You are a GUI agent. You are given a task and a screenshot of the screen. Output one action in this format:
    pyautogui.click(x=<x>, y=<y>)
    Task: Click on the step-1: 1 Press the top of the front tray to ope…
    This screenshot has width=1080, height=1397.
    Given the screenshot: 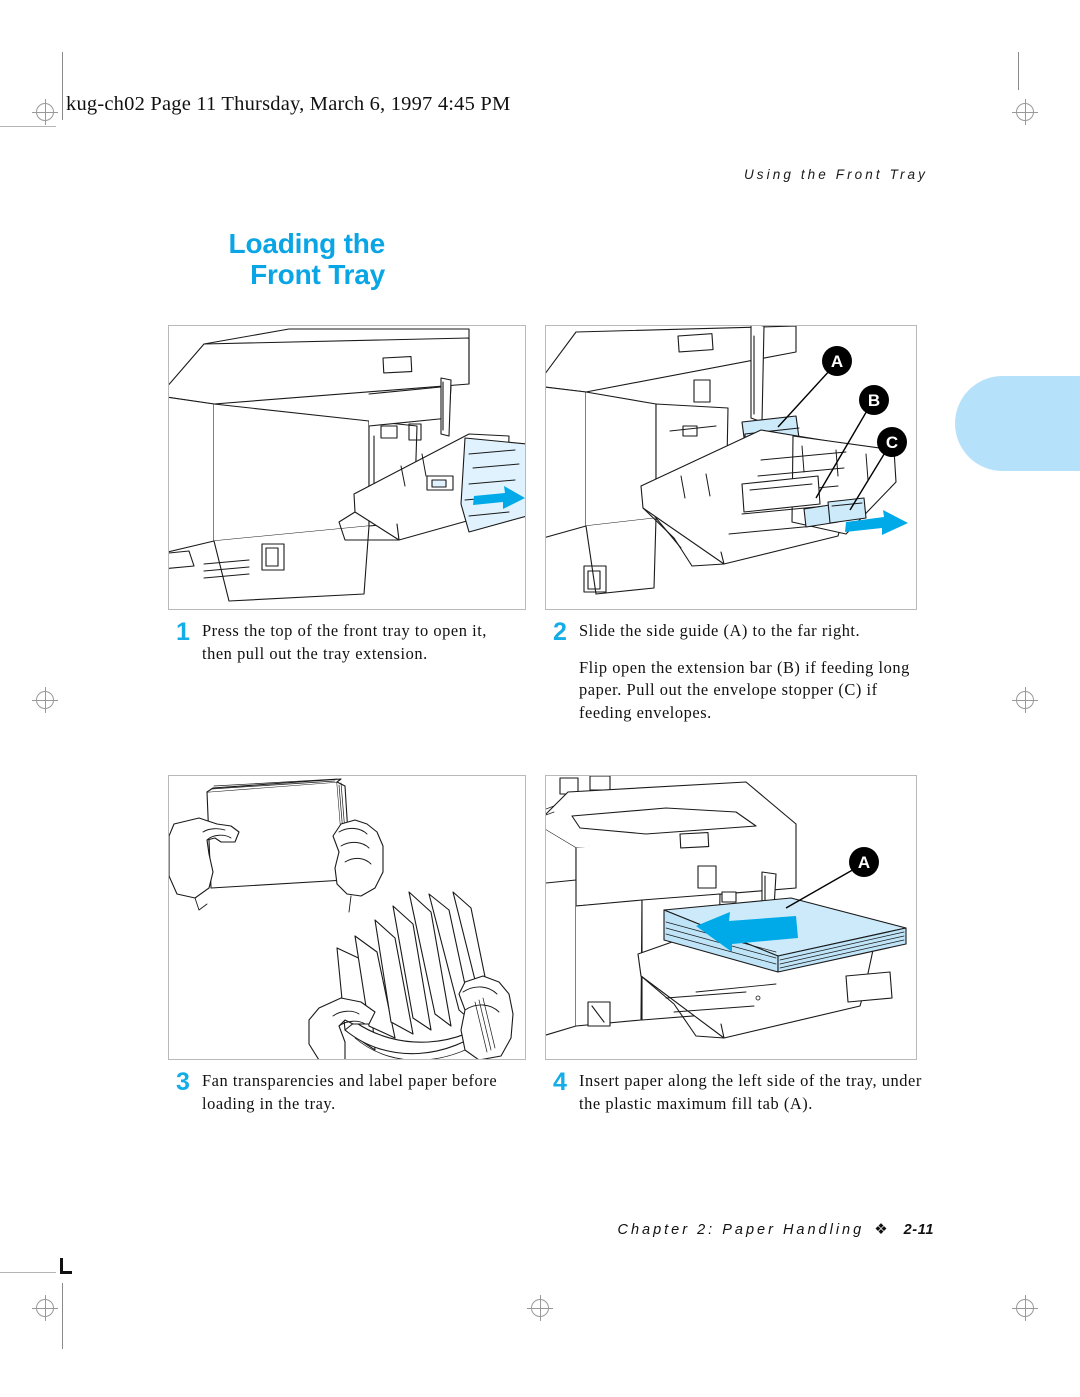 What is the action you would take?
    pyautogui.click(x=348, y=642)
    